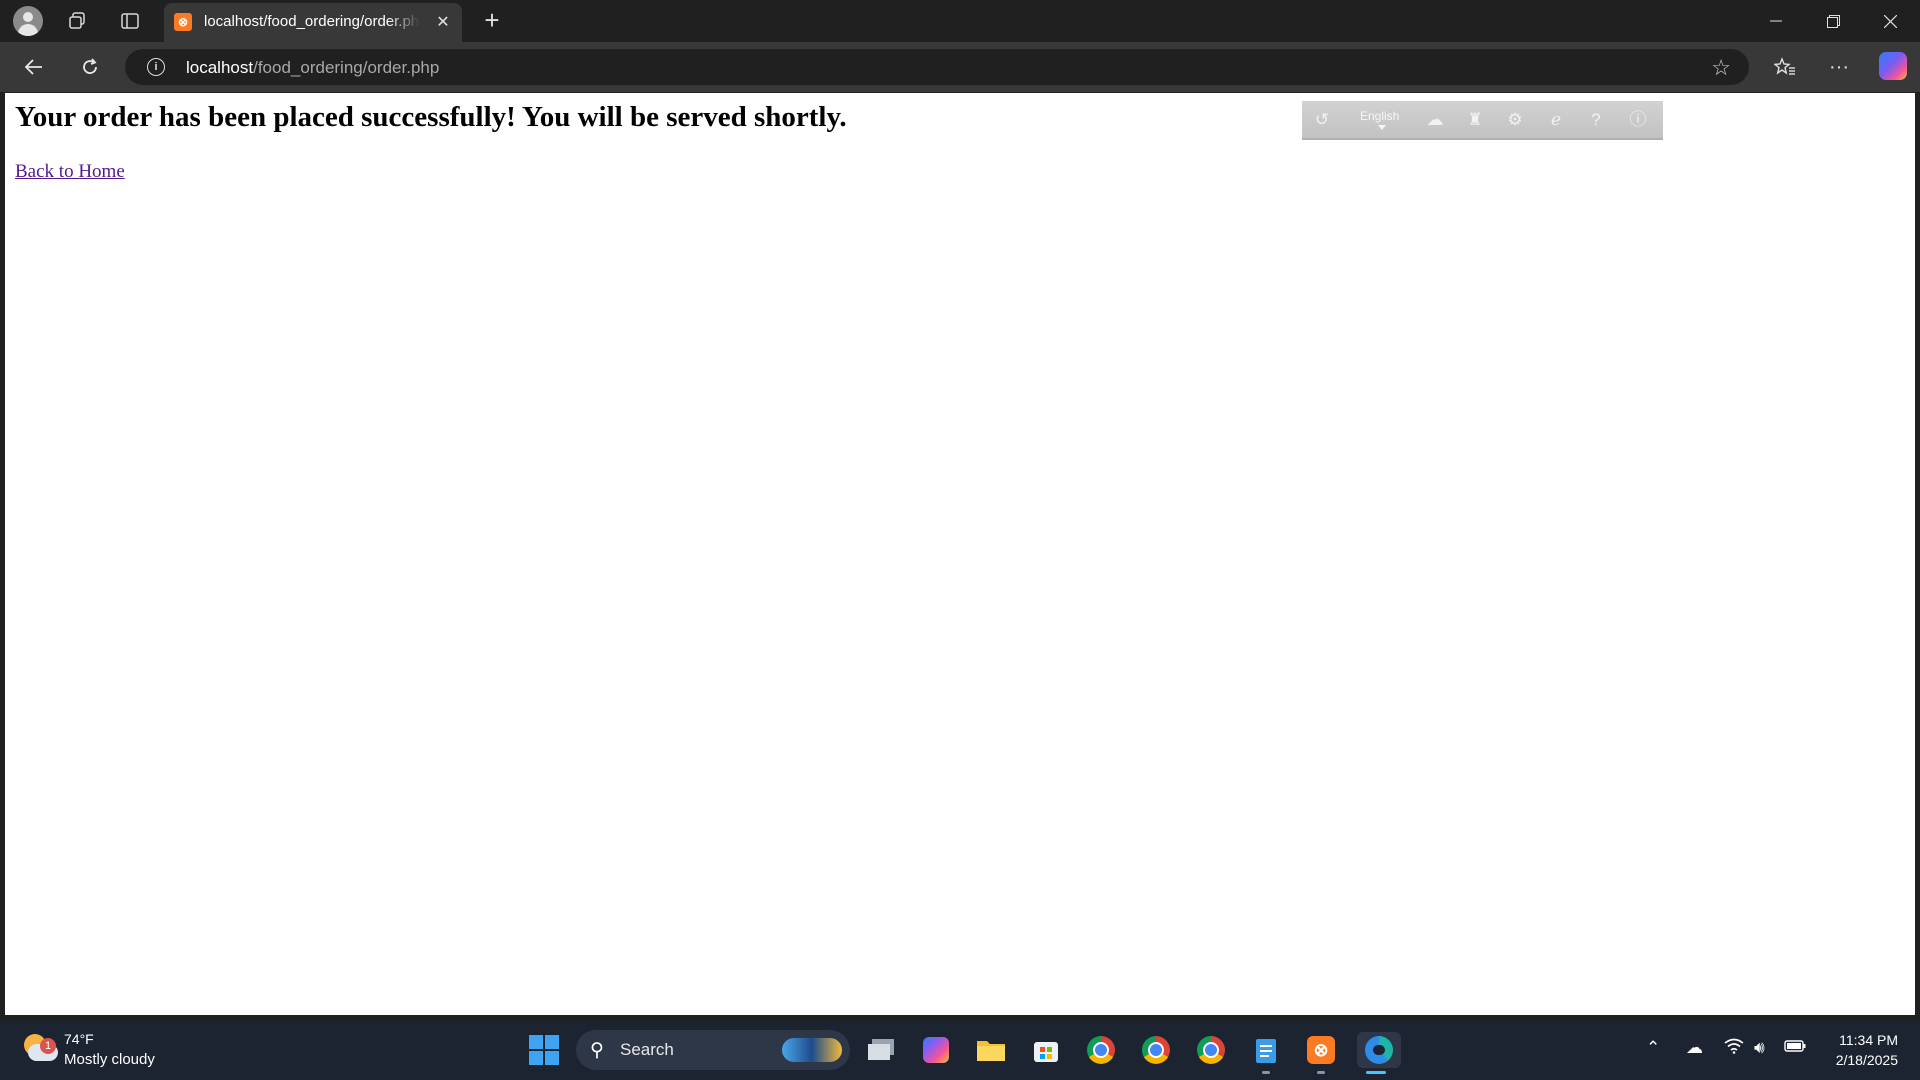 This screenshot has width=1920, height=1080. What do you see at coordinates (1382, 127) in the screenshot?
I see `chevron-down-icon` at bounding box center [1382, 127].